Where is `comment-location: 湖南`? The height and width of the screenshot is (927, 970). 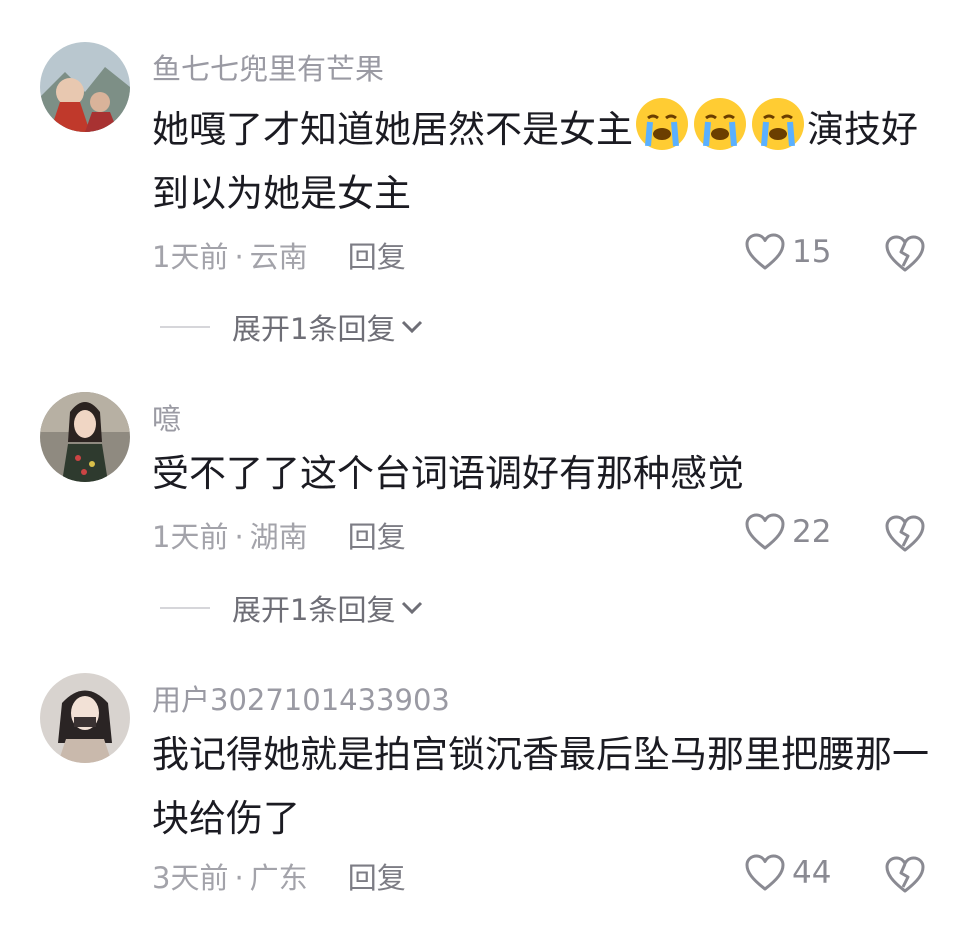 comment-location: 湖南 is located at coordinates (278, 537).